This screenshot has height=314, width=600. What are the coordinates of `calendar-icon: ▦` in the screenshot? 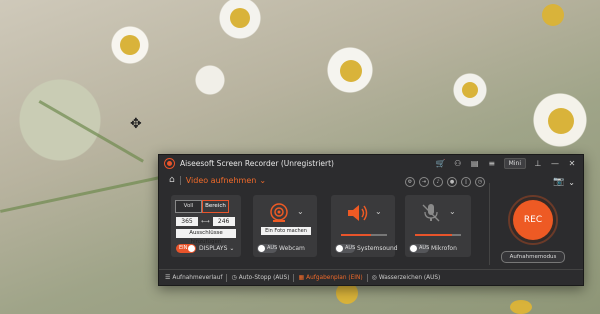 It's located at (301, 277).